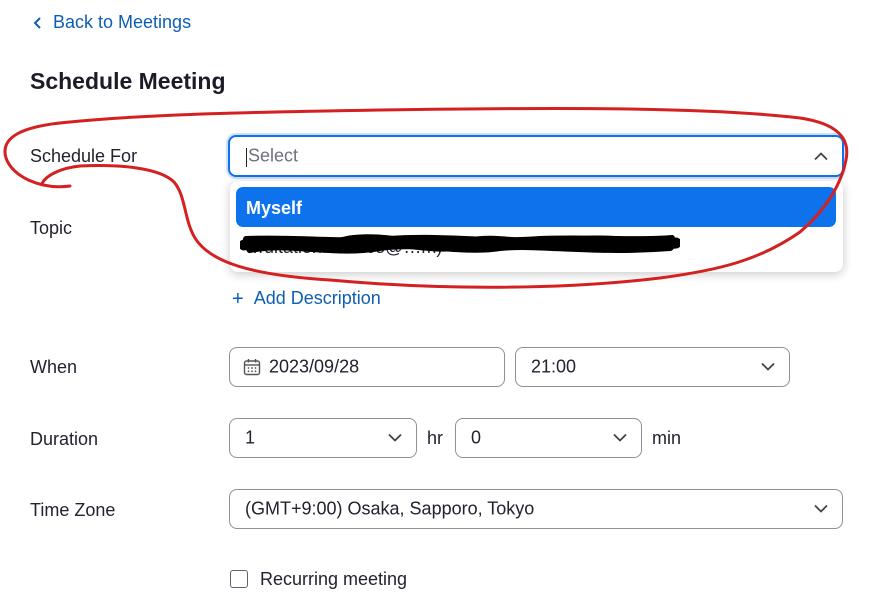 This screenshot has height=598, width=886. What do you see at coordinates (548, 438) in the screenshot?
I see `duration-minutes-select: 0` at bounding box center [548, 438].